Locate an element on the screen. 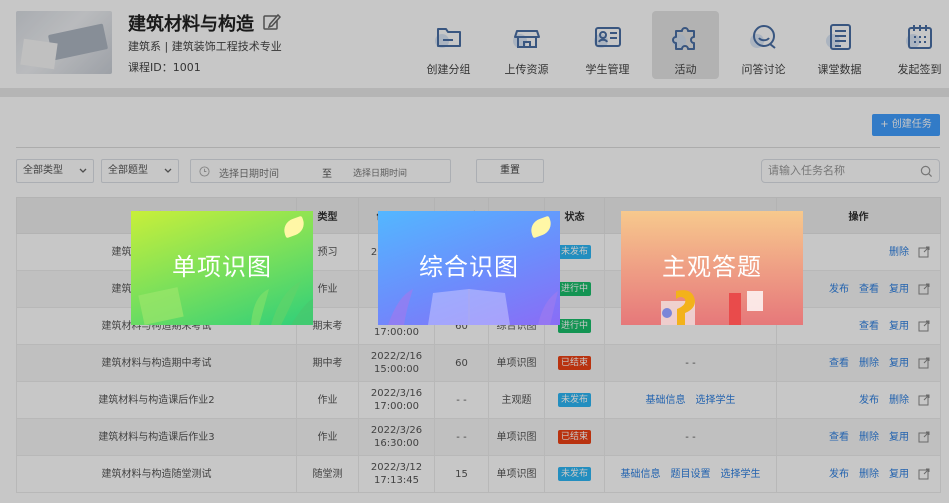 The height and width of the screenshot is (503, 949). card-title: 综合识图 is located at coordinates (469, 267).